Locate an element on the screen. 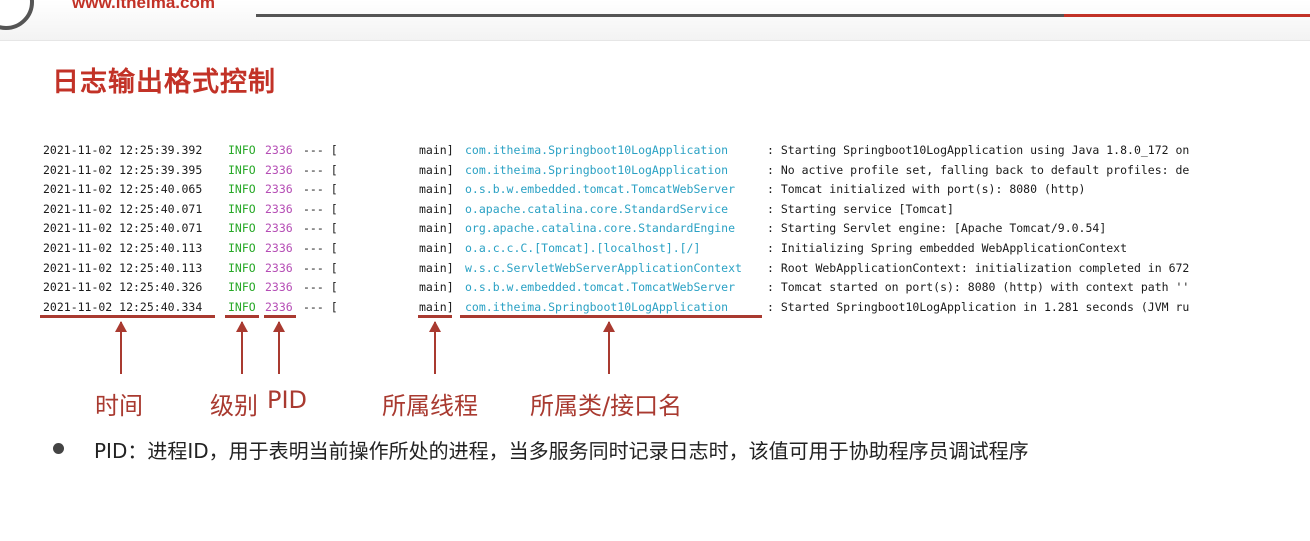 Image resolution: width=1310 pixels, height=541 pixels. header-divider-accent is located at coordinates (1187, 15).